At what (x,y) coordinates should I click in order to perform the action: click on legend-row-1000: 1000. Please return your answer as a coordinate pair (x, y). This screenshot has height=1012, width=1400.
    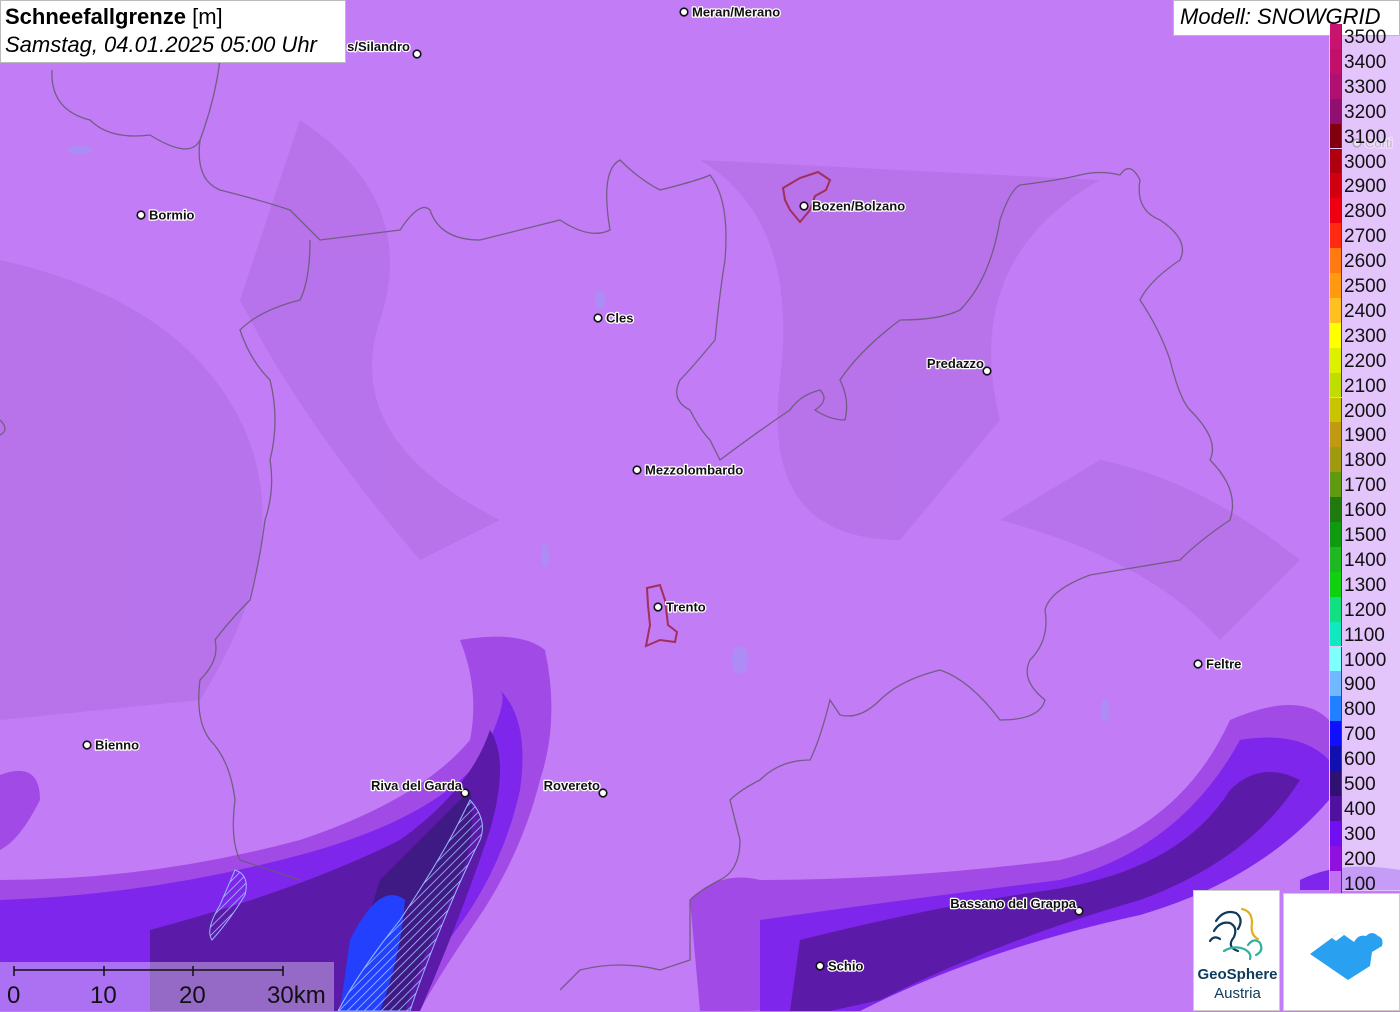
    Looking at the image, I should click on (1364, 659).